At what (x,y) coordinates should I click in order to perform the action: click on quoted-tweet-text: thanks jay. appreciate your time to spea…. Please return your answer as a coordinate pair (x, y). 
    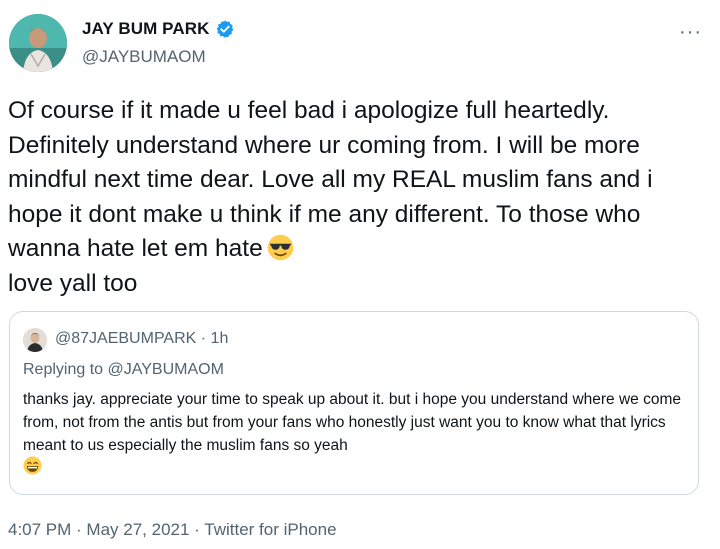
    Looking at the image, I should click on (352, 422).